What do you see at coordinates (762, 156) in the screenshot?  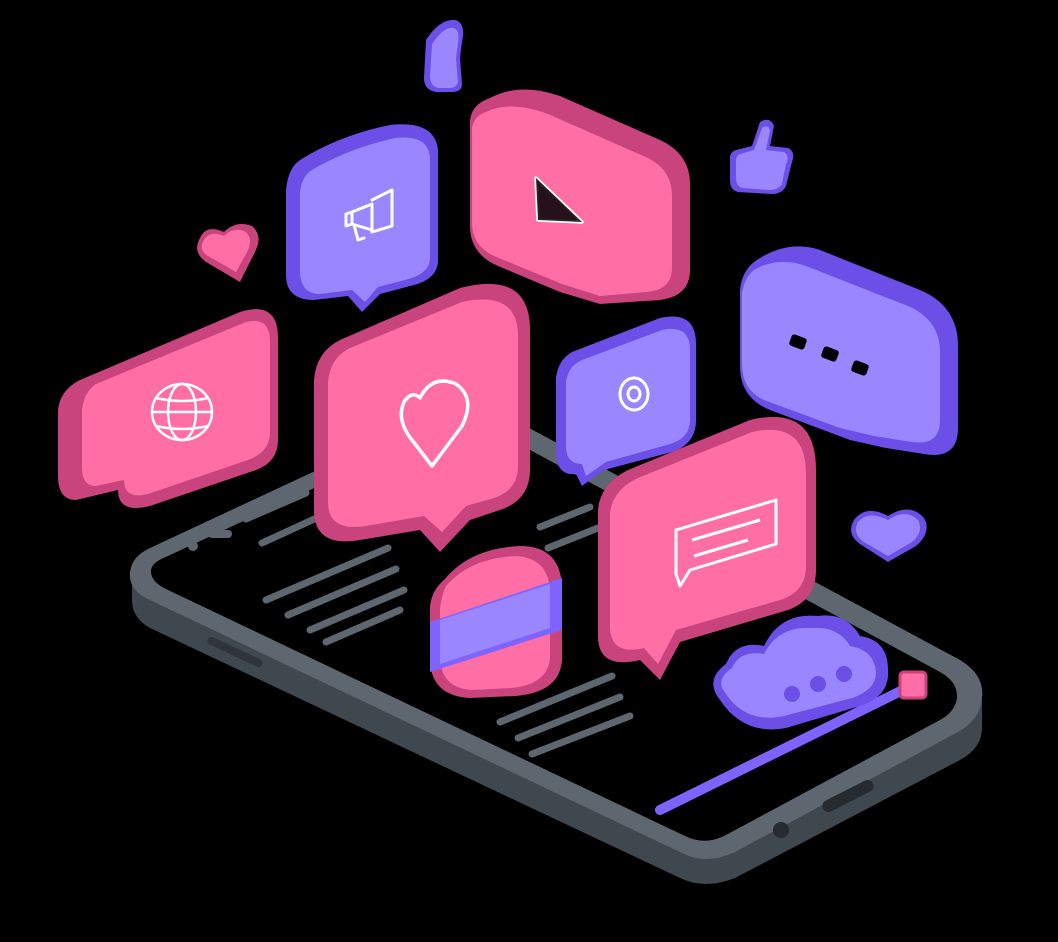 I see `thumbs-up-small-icon` at bounding box center [762, 156].